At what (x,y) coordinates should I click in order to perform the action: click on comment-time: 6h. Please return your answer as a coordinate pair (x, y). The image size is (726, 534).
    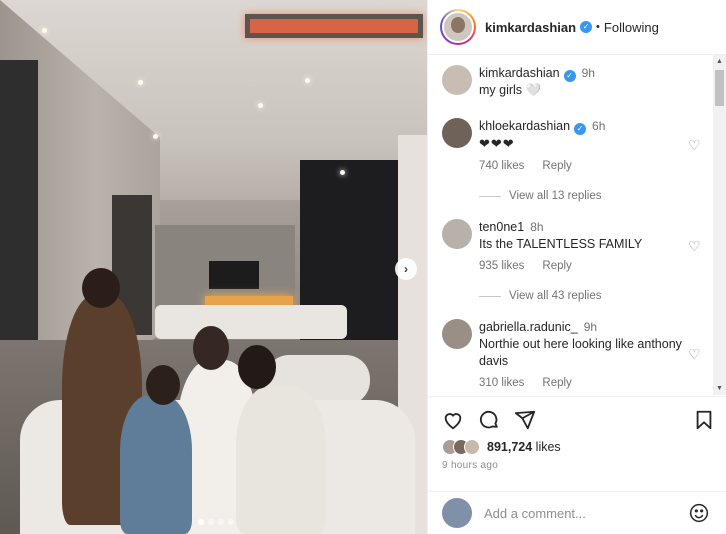
    Looking at the image, I should click on (599, 126).